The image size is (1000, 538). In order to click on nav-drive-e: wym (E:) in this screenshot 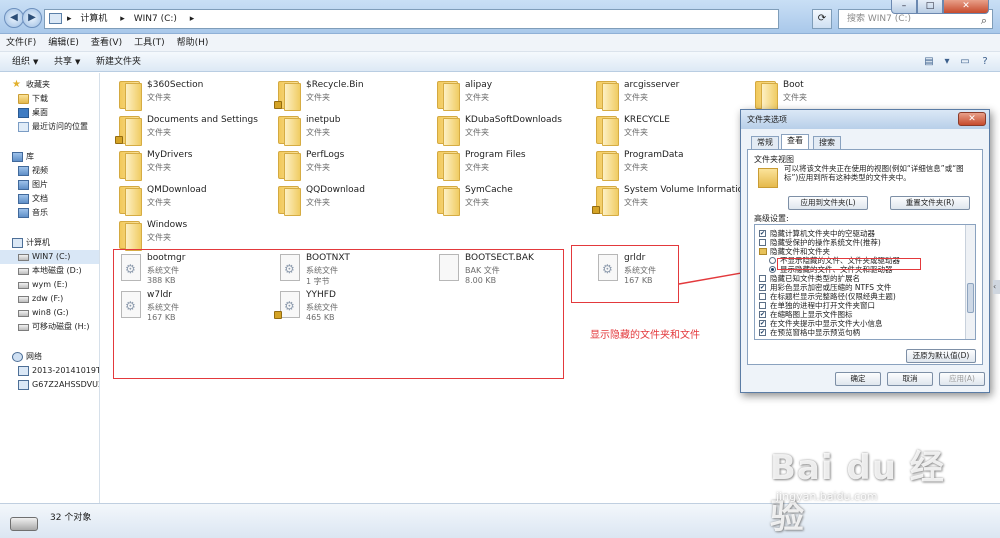, I will do `click(49, 285)`.